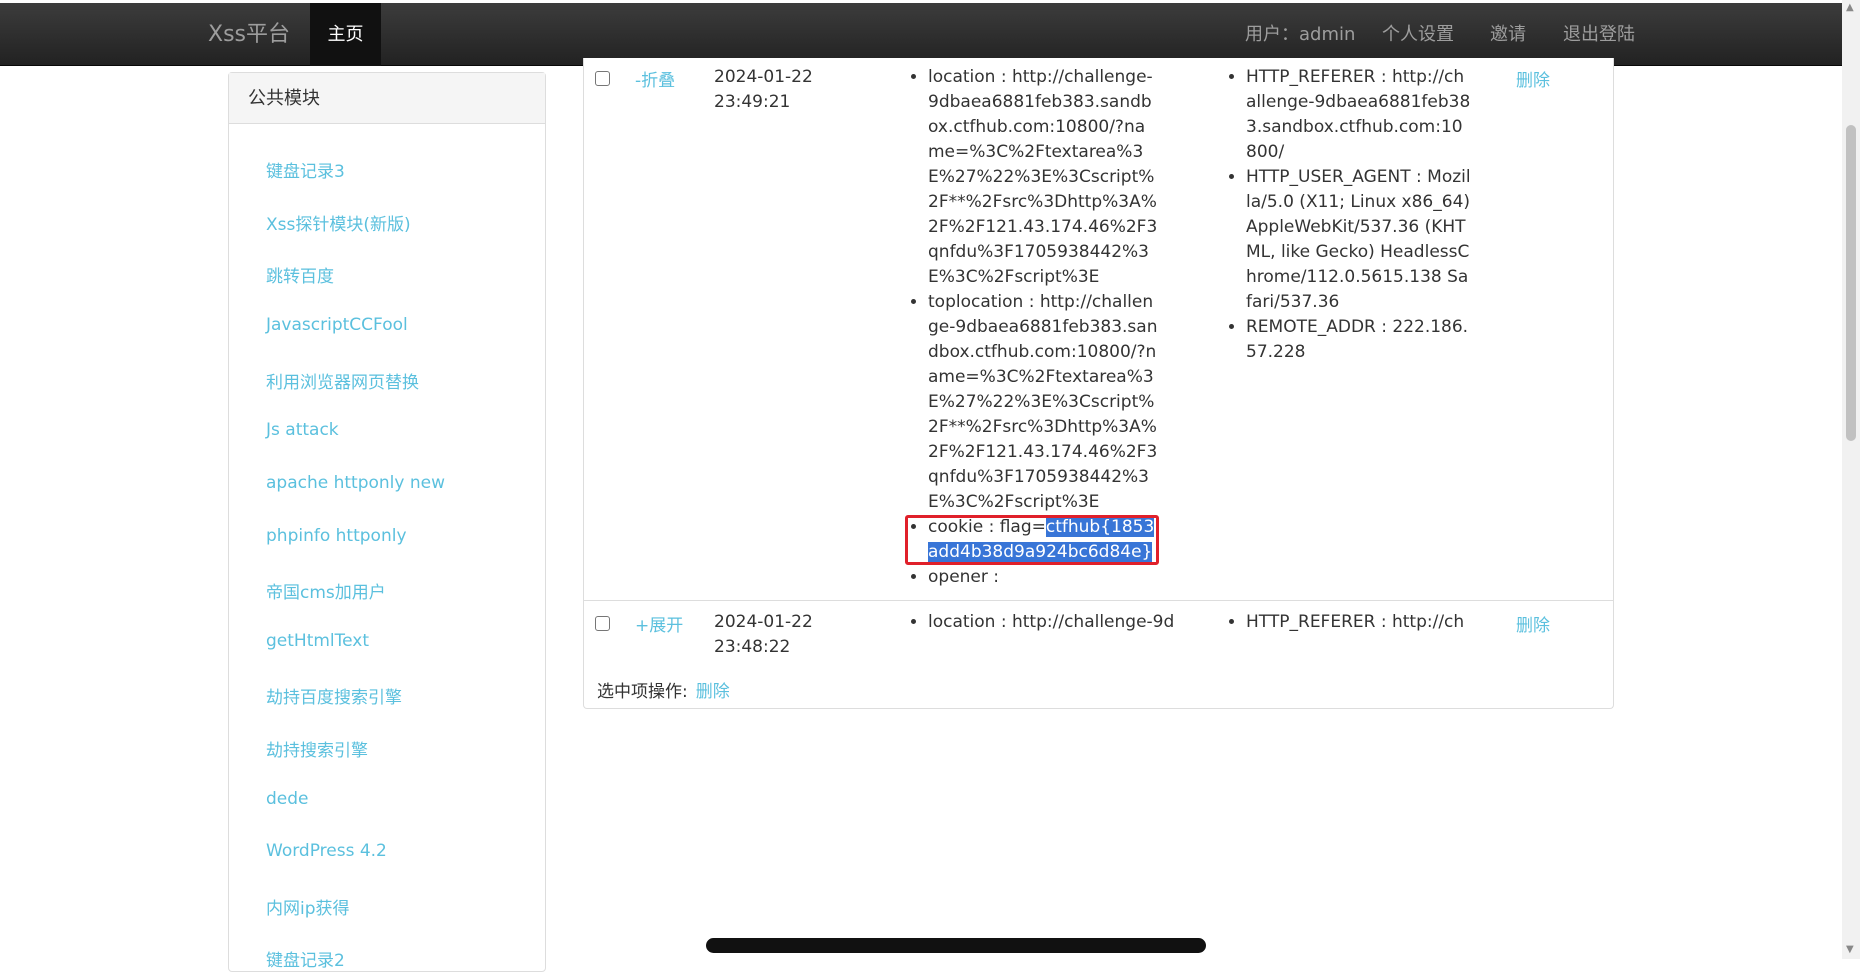 This screenshot has width=1860, height=972. Describe the element at coordinates (1098, 600) in the screenshot. I see `row-divider` at that location.